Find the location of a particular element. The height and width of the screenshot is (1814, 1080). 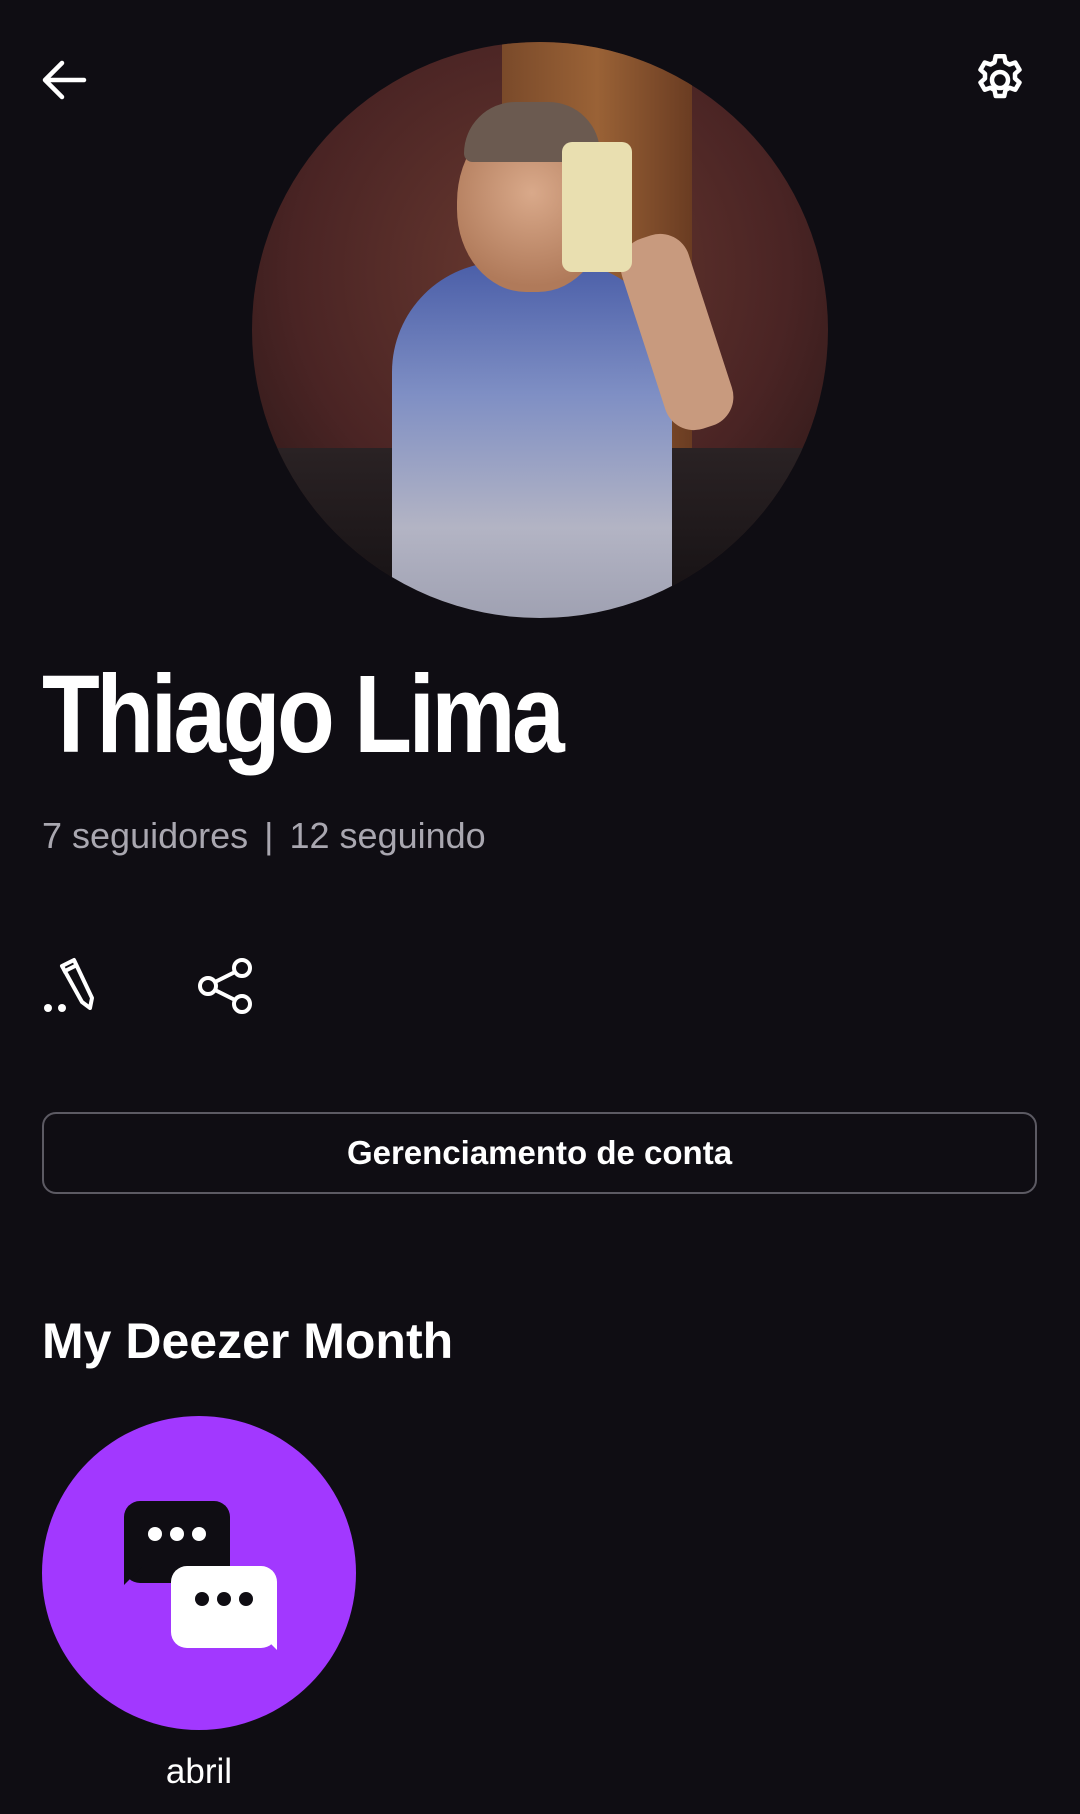

profile-actions is located at coordinates (147, 986).